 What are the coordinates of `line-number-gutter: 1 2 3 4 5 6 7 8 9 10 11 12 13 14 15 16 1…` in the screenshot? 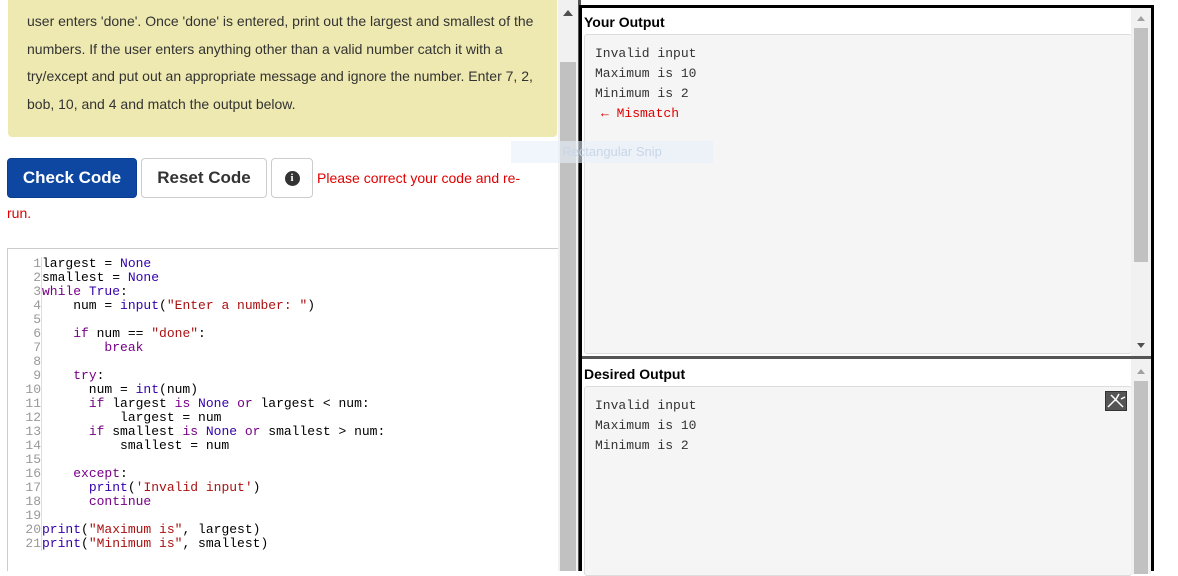 It's located at (30, 404).